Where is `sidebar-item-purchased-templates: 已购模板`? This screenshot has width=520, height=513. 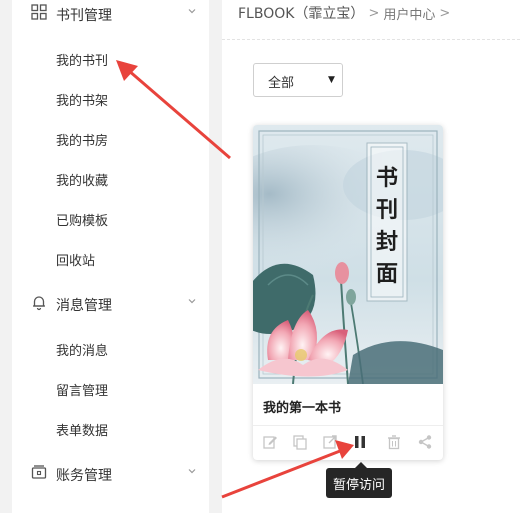 sidebar-item-purchased-templates: 已购模板 is located at coordinates (82, 219).